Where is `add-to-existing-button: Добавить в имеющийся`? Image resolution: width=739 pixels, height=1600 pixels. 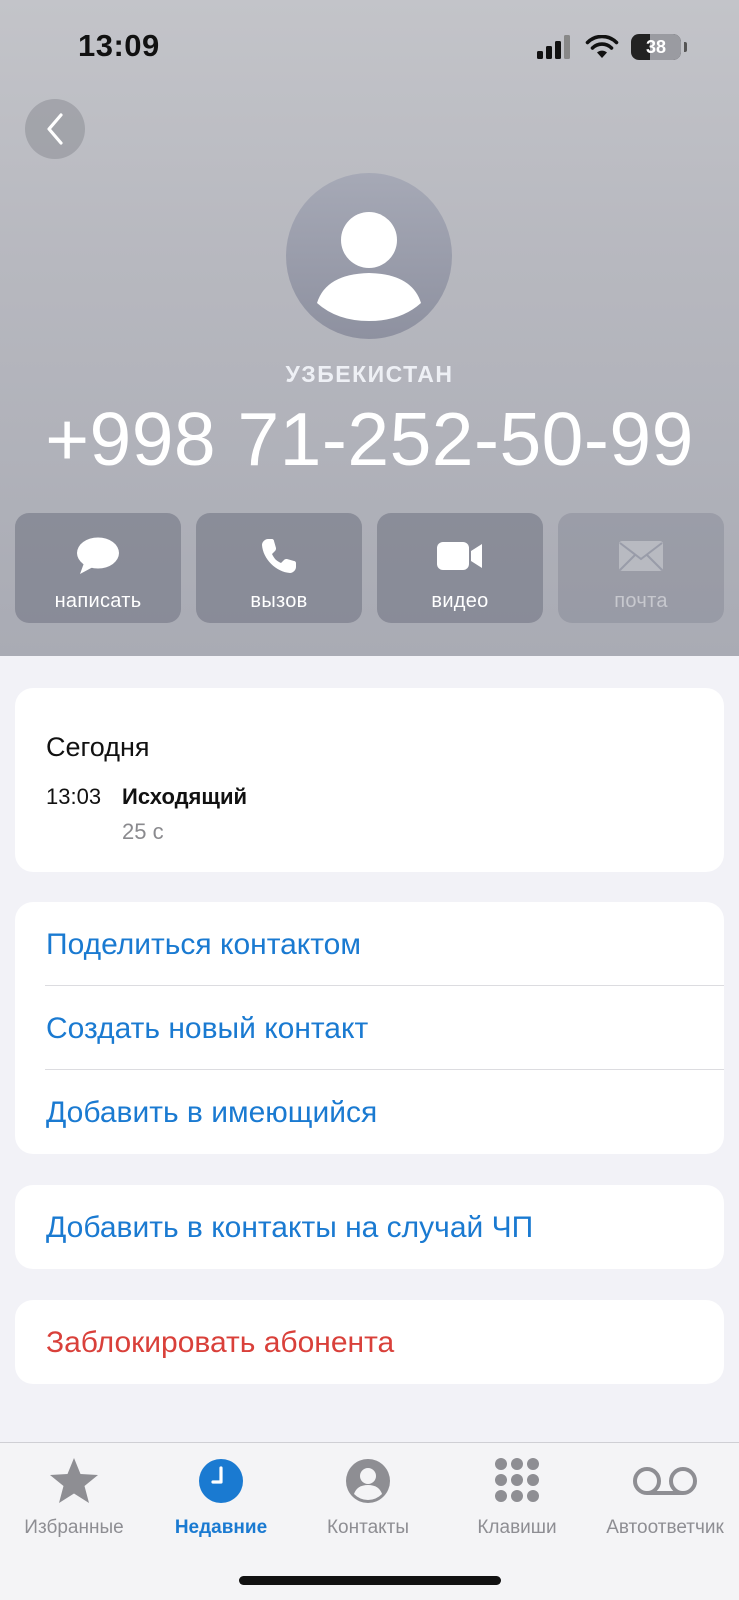
add-to-existing-button: Добавить в имеющийся is located at coordinates (369, 1112).